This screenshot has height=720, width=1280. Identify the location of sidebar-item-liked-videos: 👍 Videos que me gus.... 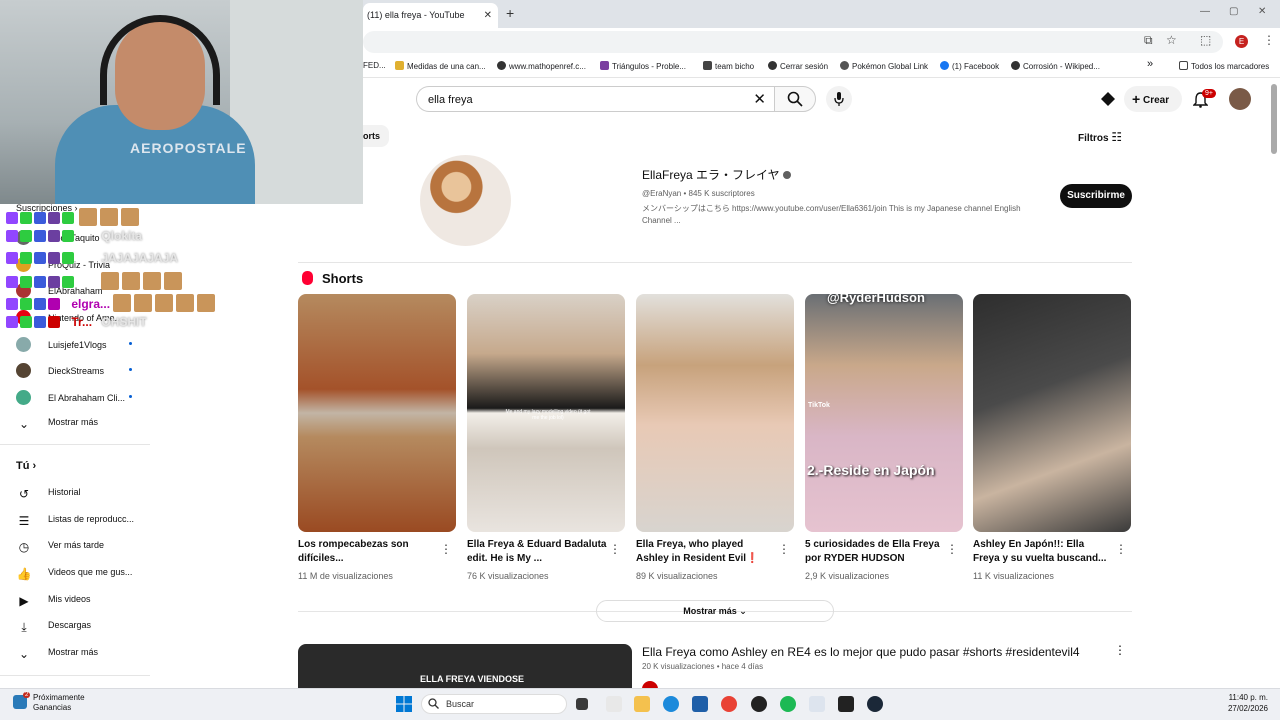
(74, 574).